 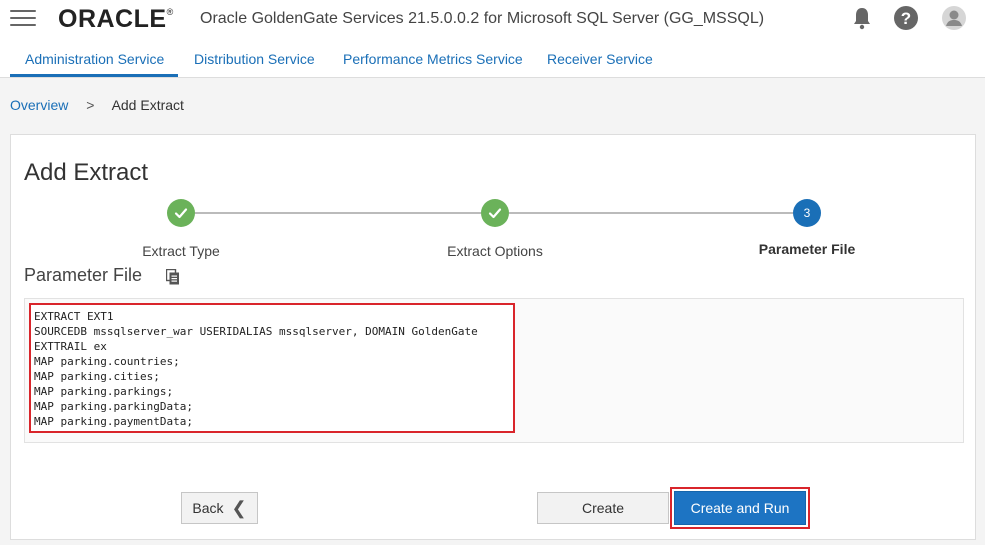 I want to click on help-icon: ?, so click(x=906, y=18).